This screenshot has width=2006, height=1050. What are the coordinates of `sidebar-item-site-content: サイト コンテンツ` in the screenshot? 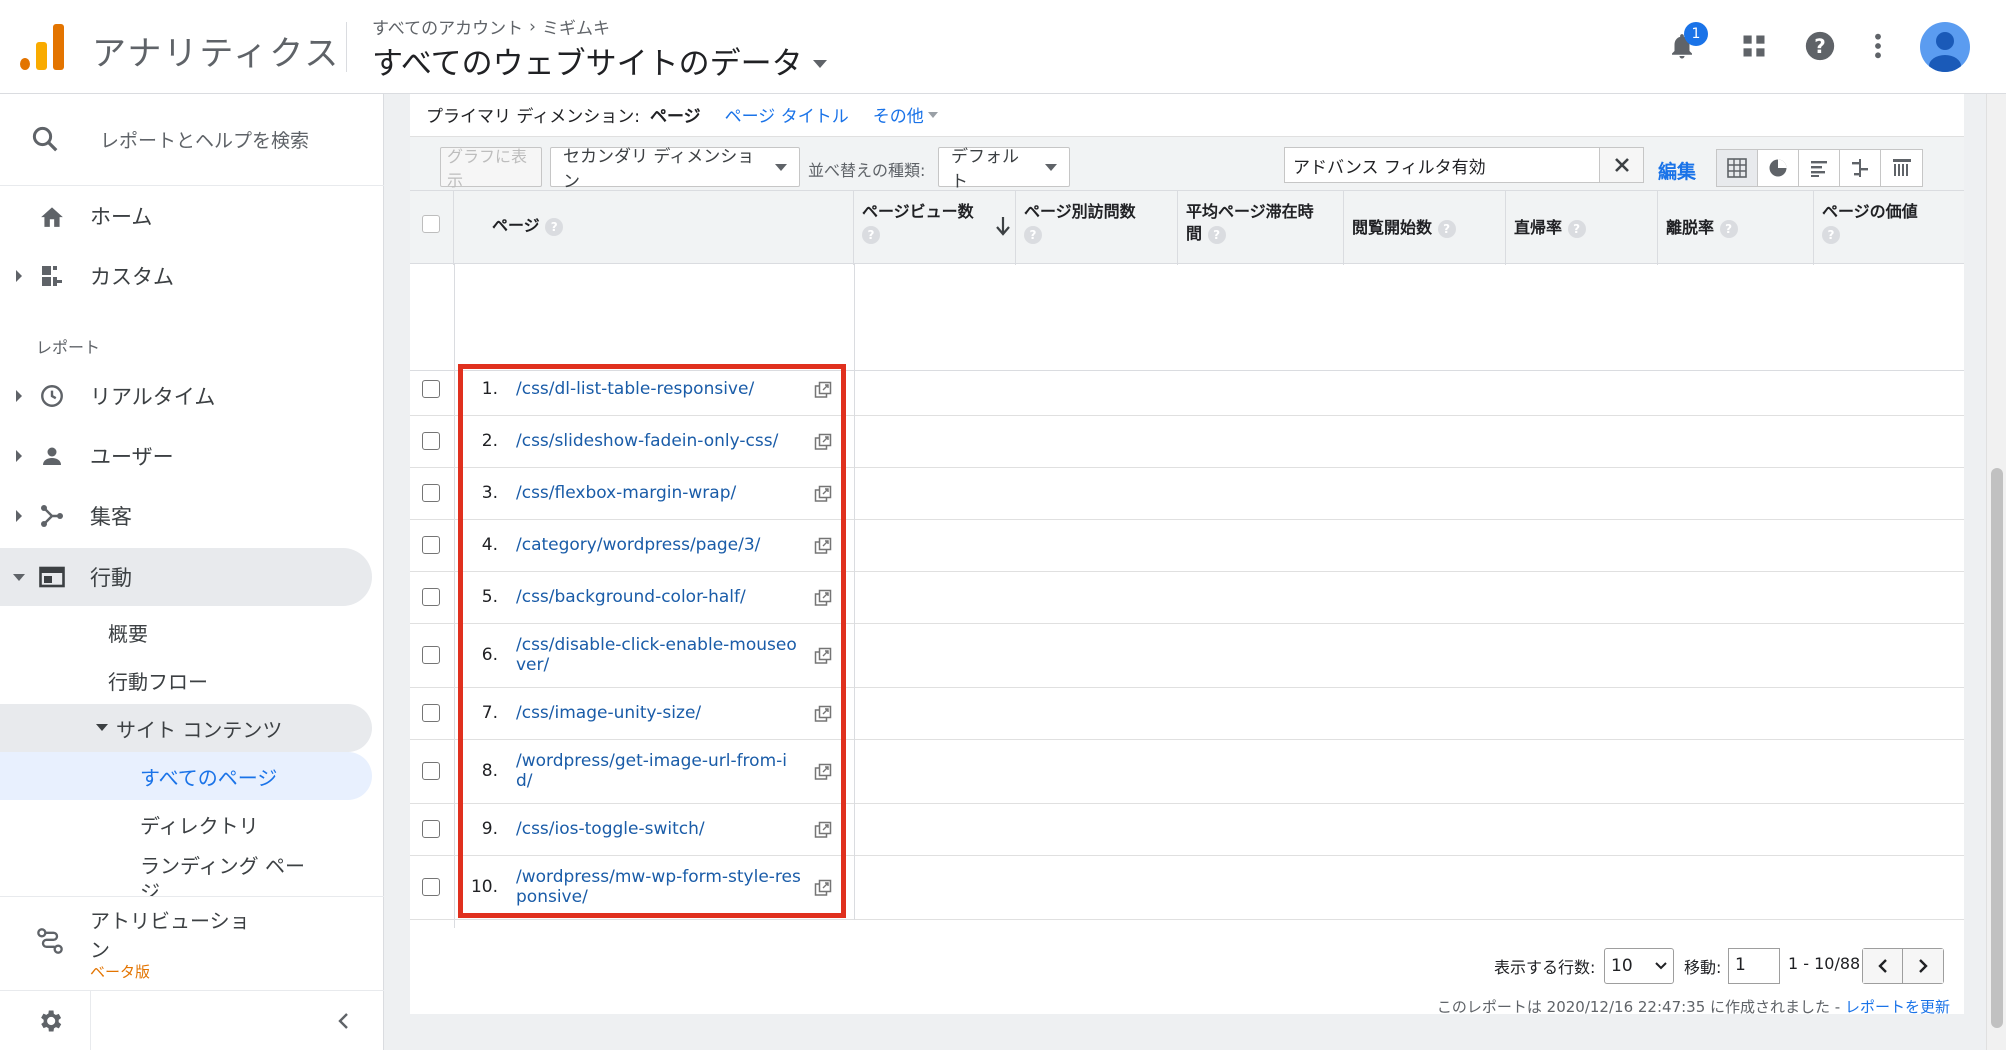 It's located at (186, 728).